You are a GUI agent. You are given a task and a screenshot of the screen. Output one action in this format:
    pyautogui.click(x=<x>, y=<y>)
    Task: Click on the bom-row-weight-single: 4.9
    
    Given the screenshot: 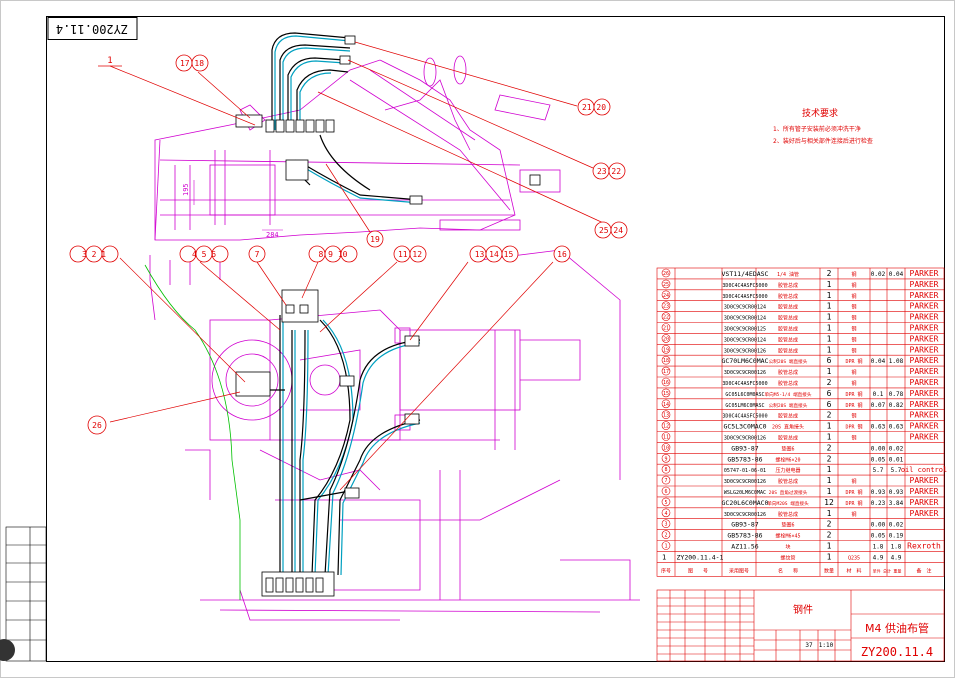 What is the action you would take?
    pyautogui.click(x=878, y=557)
    